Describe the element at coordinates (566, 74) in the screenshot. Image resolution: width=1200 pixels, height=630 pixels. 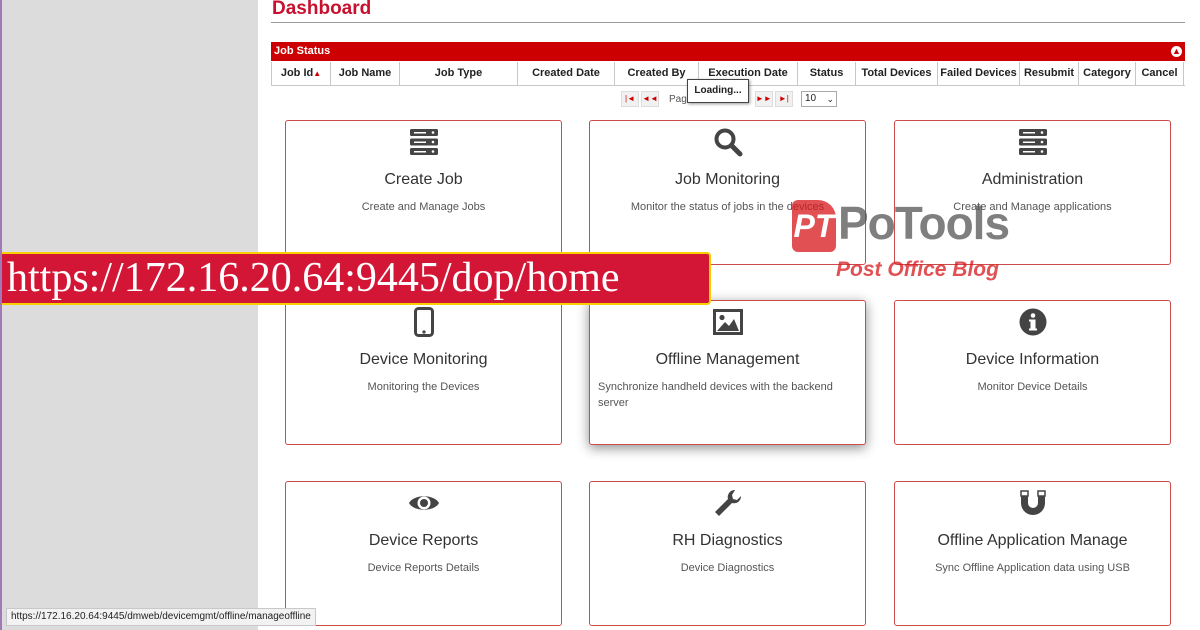
I see `column-header-created-date: Created Date` at that location.